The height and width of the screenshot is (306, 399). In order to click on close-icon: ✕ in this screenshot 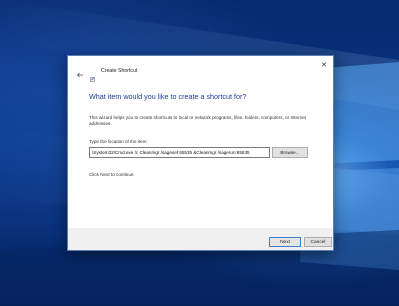, I will do `click(324, 65)`.